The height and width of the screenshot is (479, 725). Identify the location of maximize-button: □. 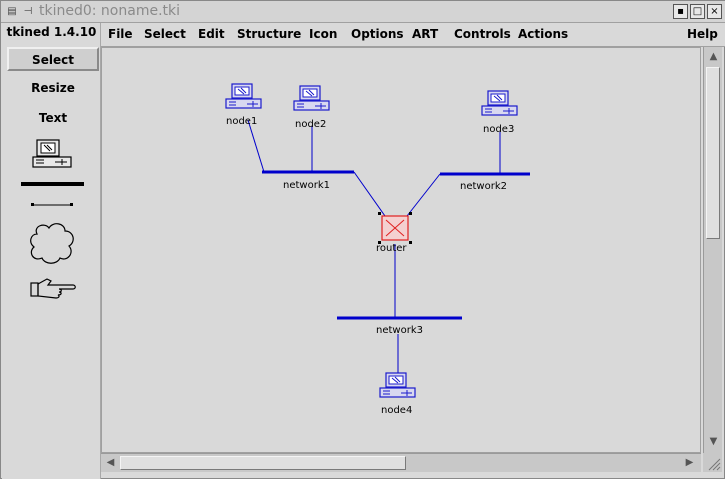
(697, 11).